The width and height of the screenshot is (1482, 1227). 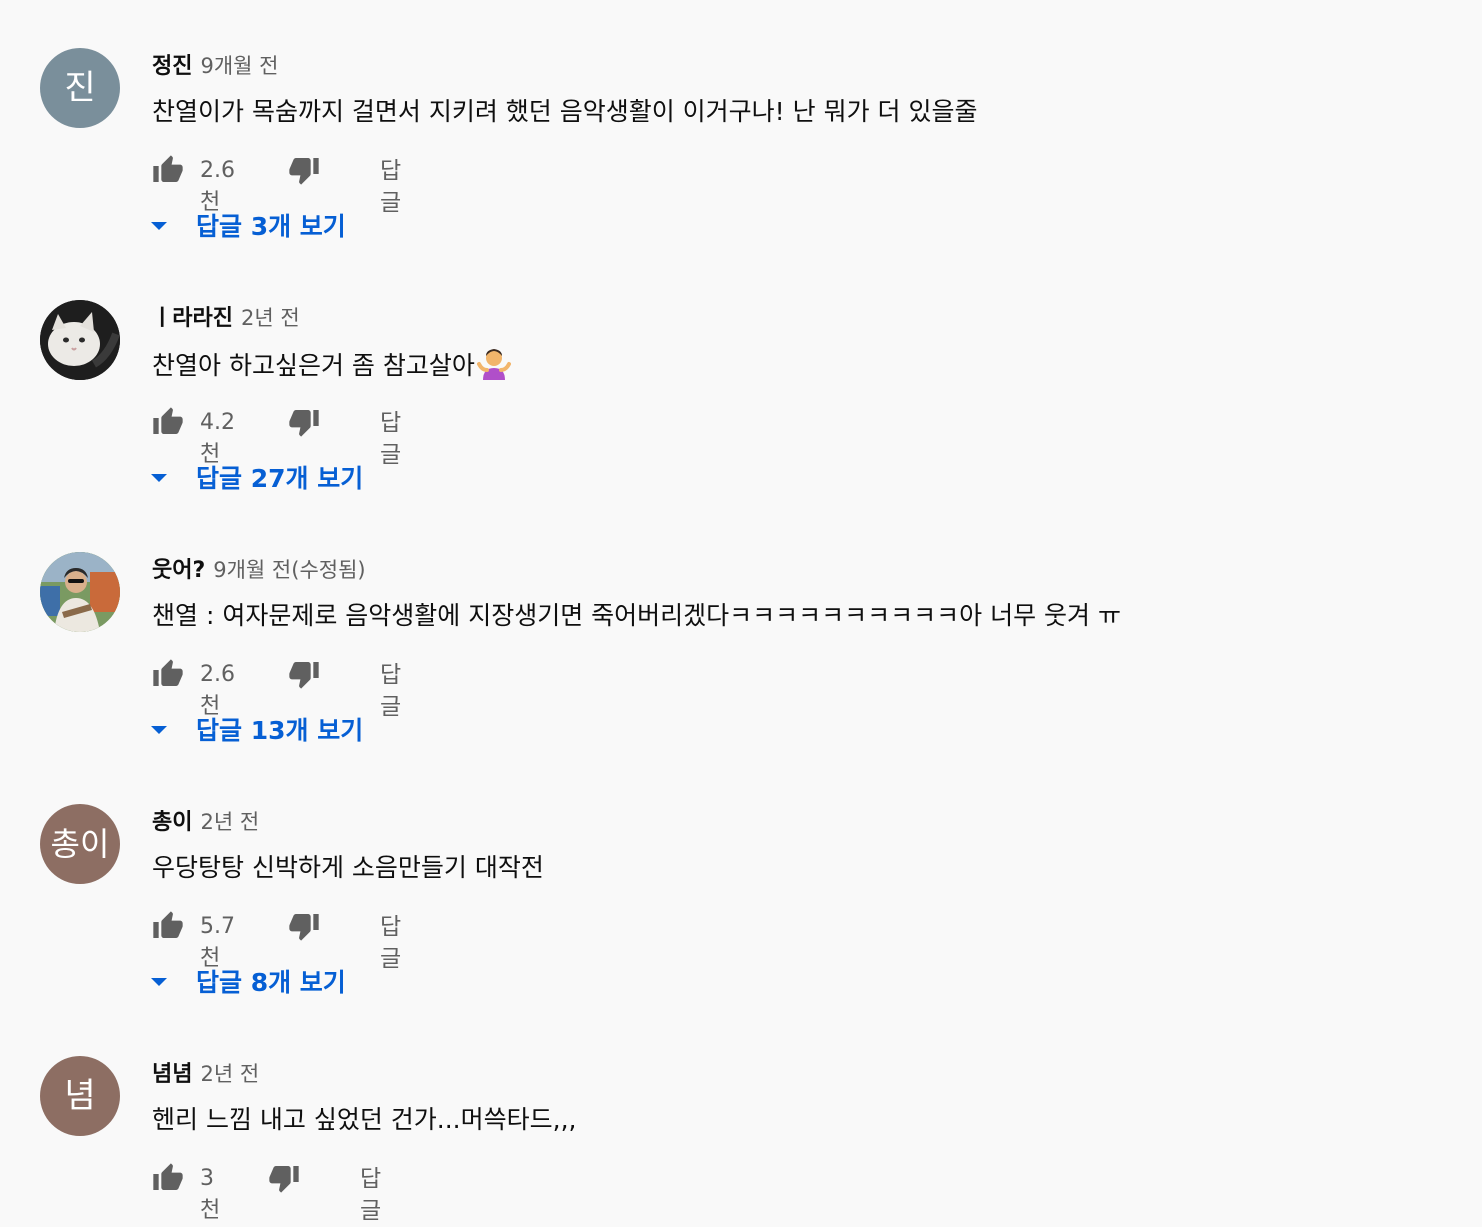 What do you see at coordinates (239, 66) in the screenshot?
I see `comment-time: 9개월 전` at bounding box center [239, 66].